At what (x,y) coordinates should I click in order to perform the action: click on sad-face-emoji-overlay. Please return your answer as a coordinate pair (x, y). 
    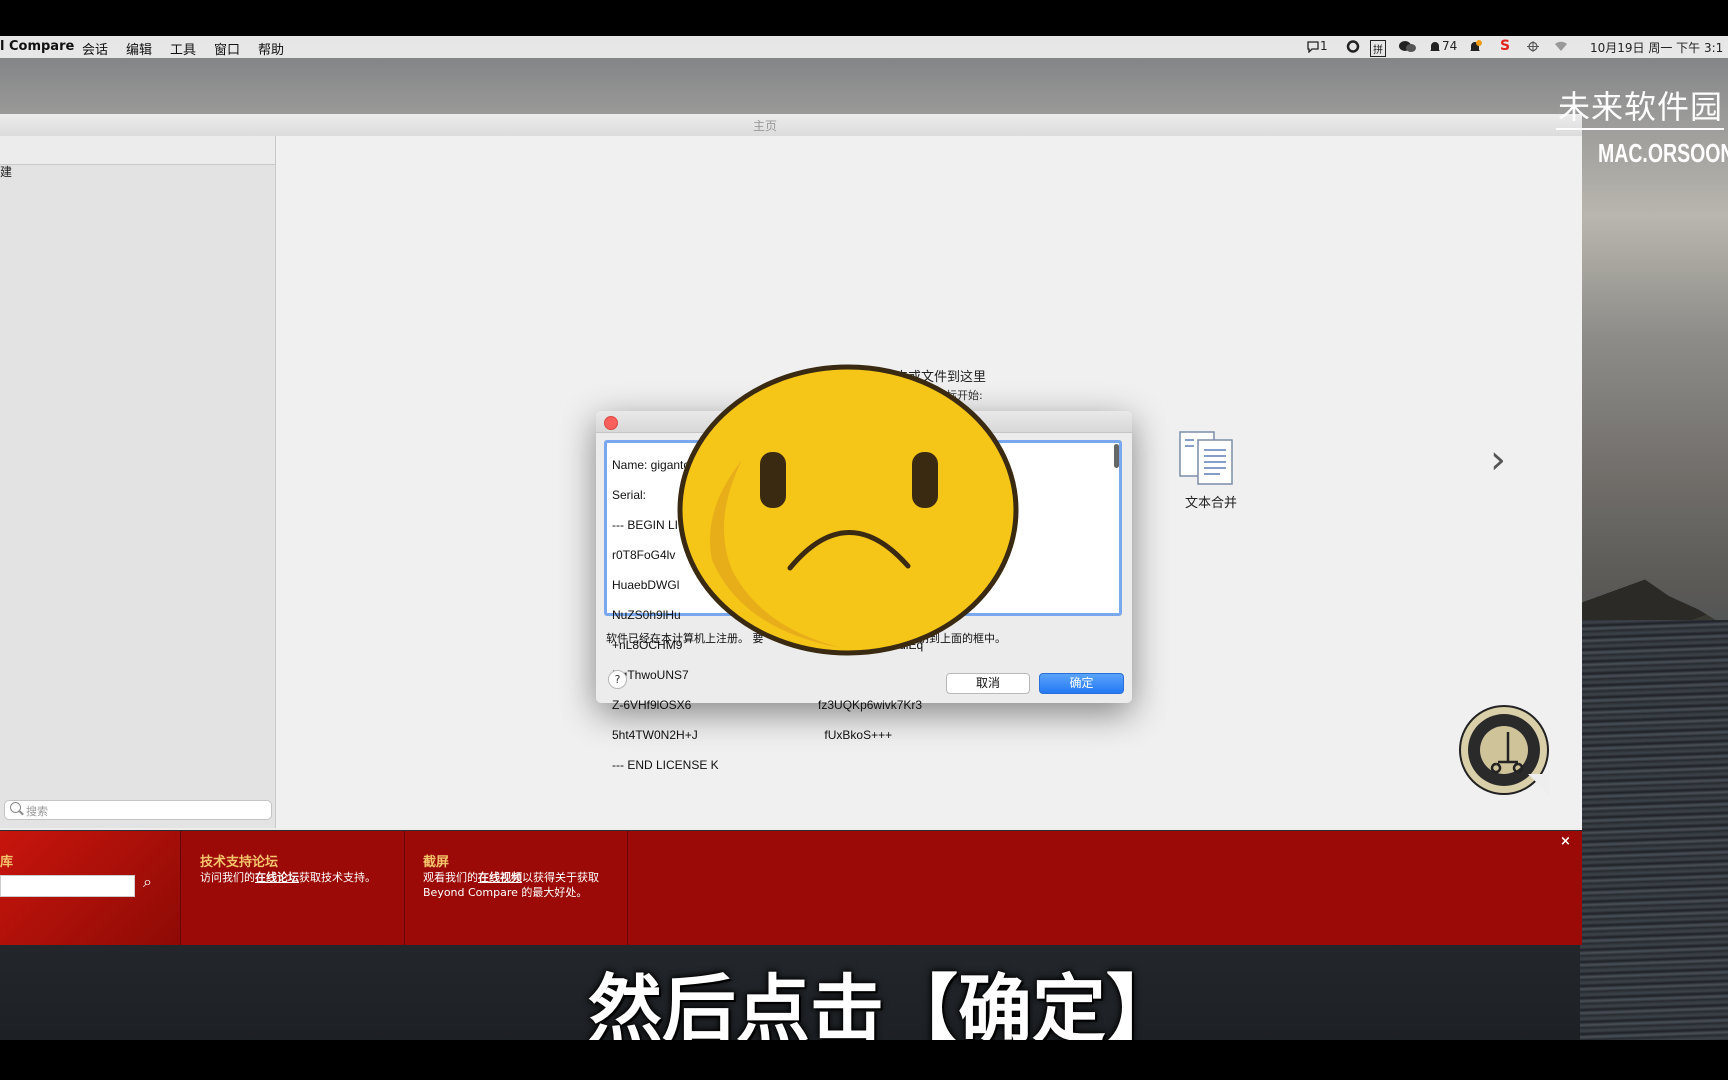
    Looking at the image, I should click on (848, 510).